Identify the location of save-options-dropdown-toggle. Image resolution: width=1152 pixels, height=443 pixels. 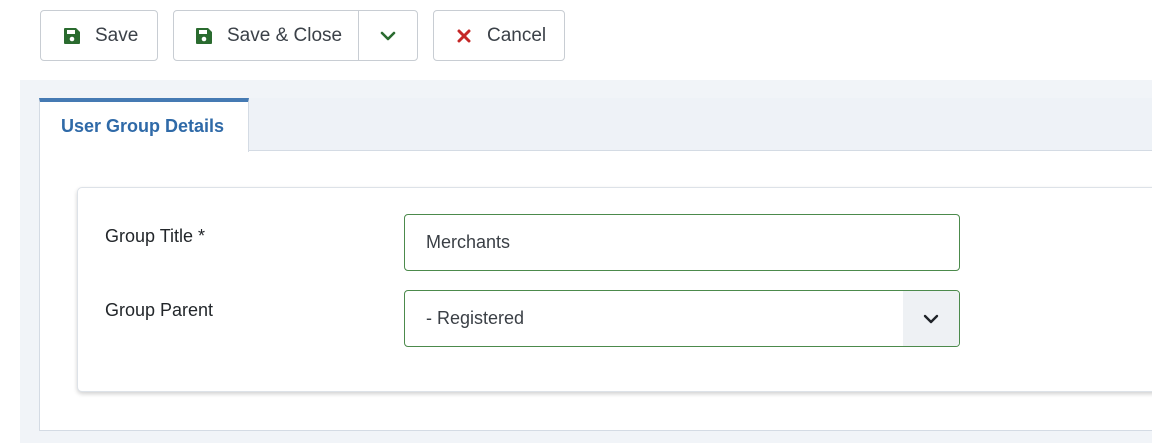
(388, 35).